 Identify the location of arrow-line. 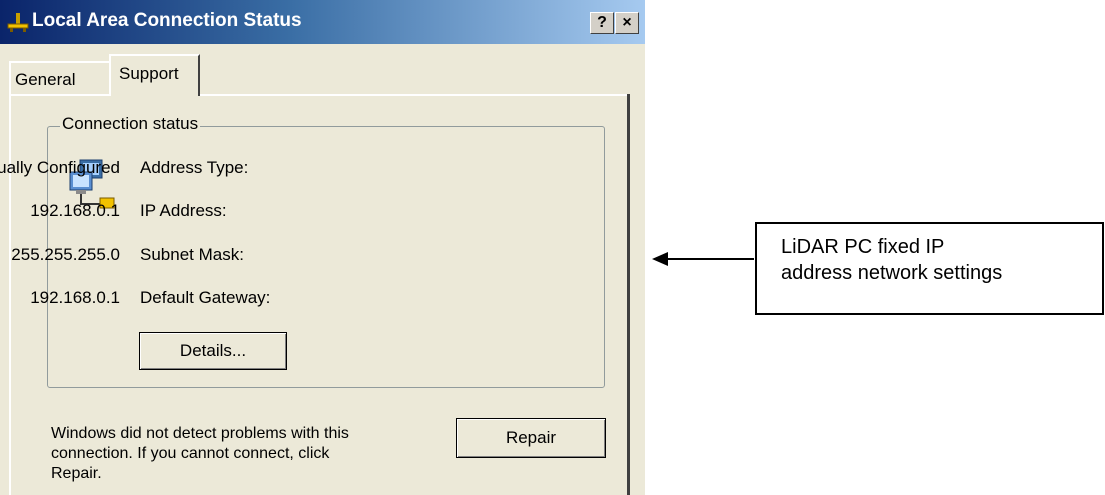
(711, 259).